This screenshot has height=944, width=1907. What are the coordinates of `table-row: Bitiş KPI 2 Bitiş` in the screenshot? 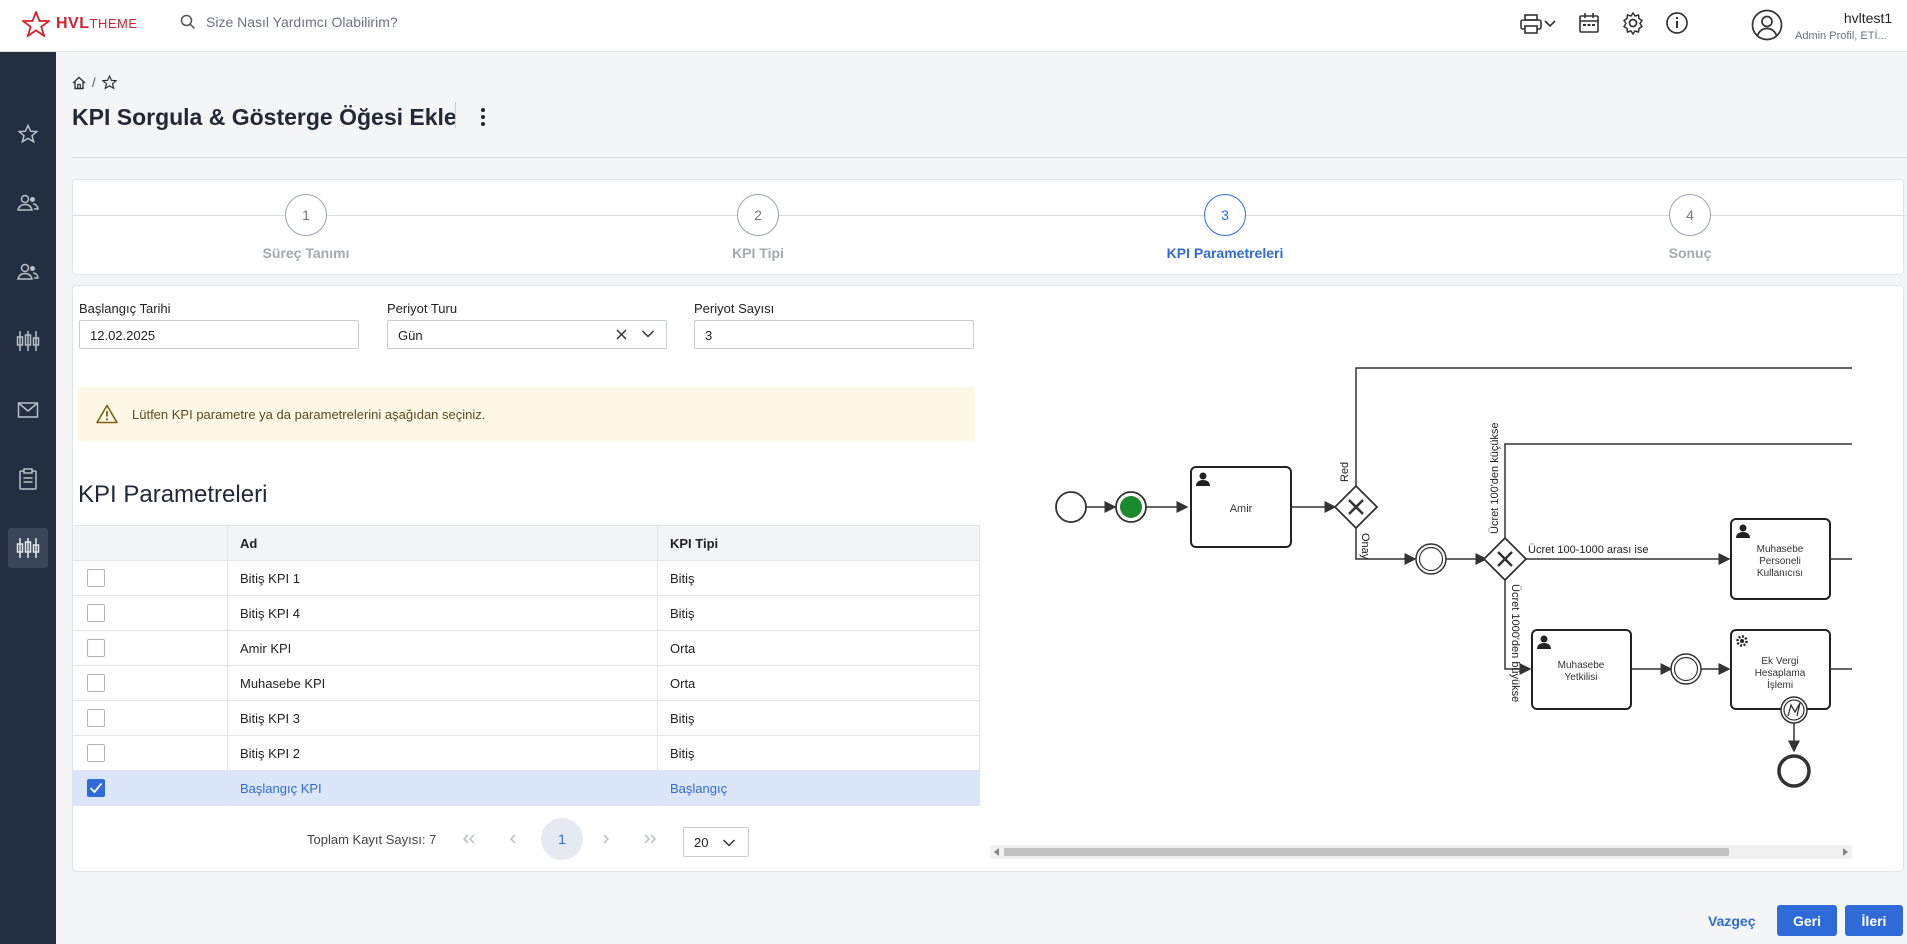 It's located at (526, 753).